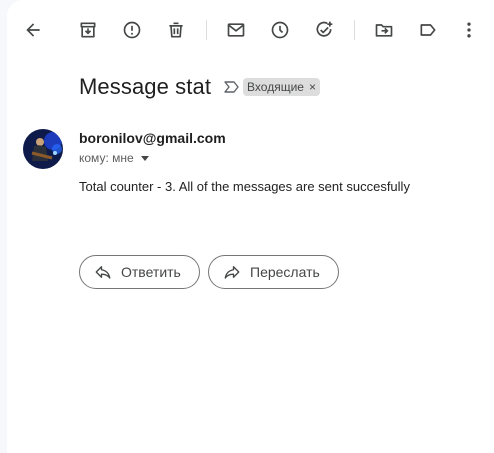 The image size is (494, 453). I want to click on labels-button, so click(428, 30).